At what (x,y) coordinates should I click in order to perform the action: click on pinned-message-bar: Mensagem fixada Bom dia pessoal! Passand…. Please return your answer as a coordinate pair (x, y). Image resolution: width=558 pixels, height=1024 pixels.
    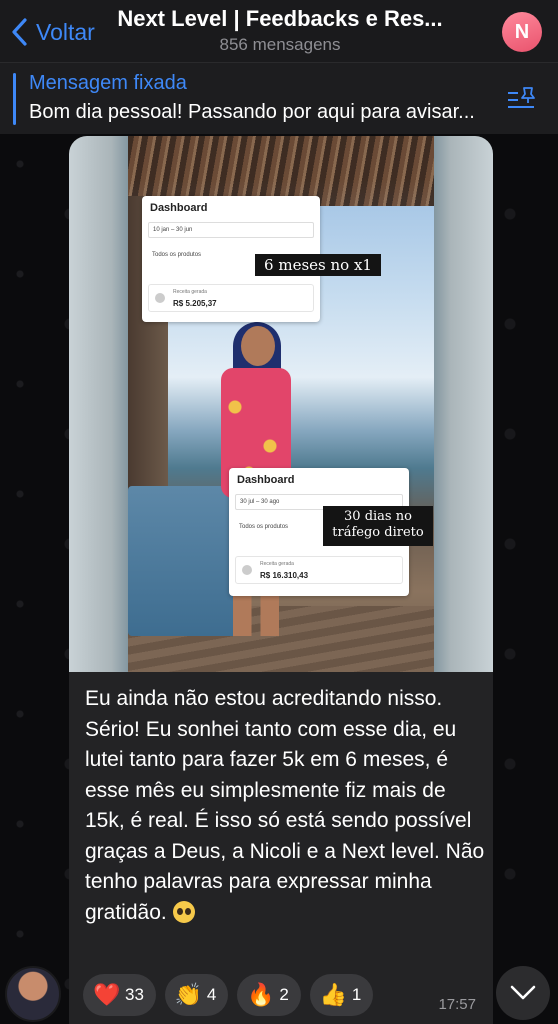
    Looking at the image, I should click on (279, 98).